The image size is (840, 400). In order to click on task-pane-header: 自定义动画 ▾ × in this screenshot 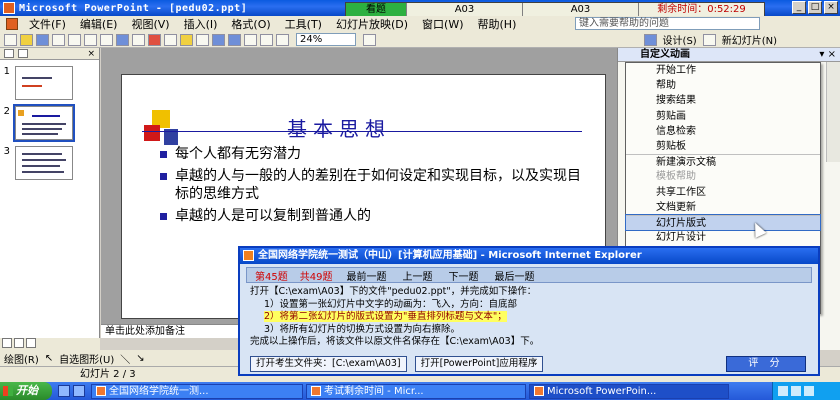, I will do `click(729, 55)`.